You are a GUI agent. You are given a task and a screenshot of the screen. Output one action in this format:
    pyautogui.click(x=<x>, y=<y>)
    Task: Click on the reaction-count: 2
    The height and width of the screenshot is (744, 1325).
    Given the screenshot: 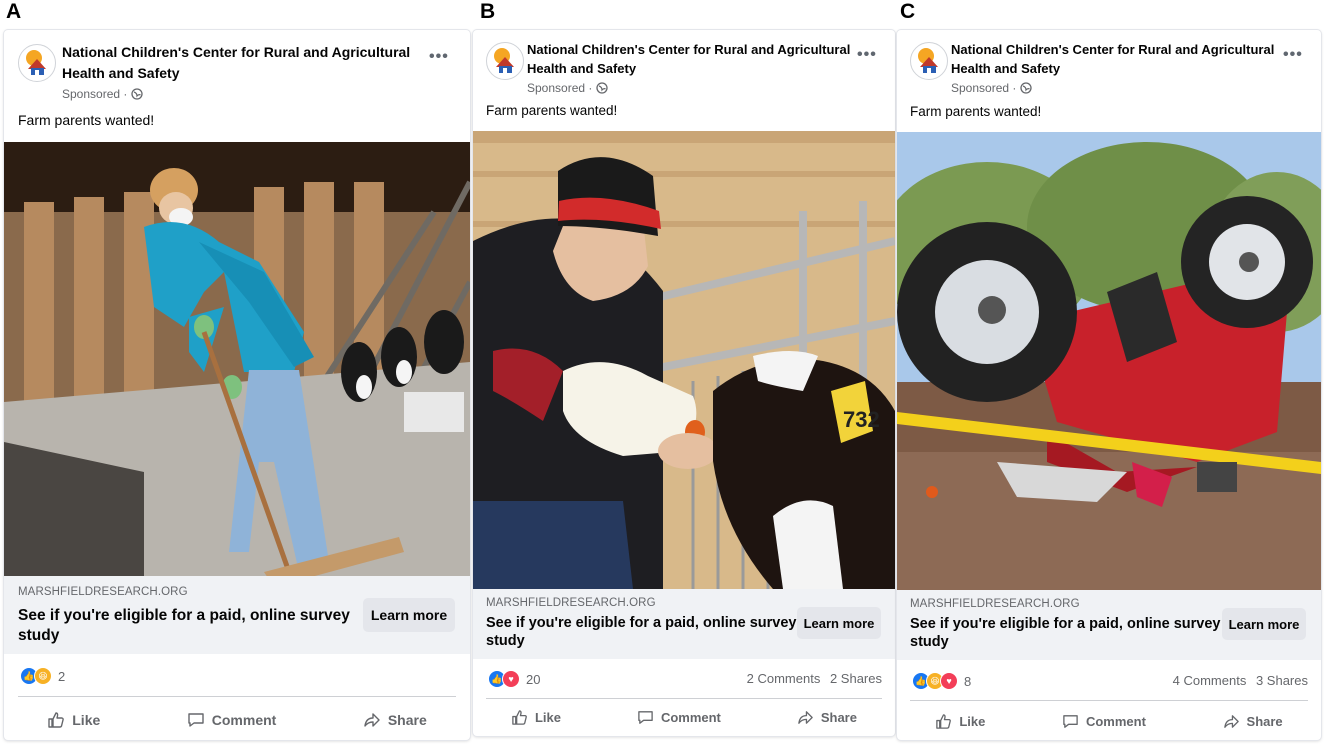 What is the action you would take?
    pyautogui.click(x=62, y=676)
    